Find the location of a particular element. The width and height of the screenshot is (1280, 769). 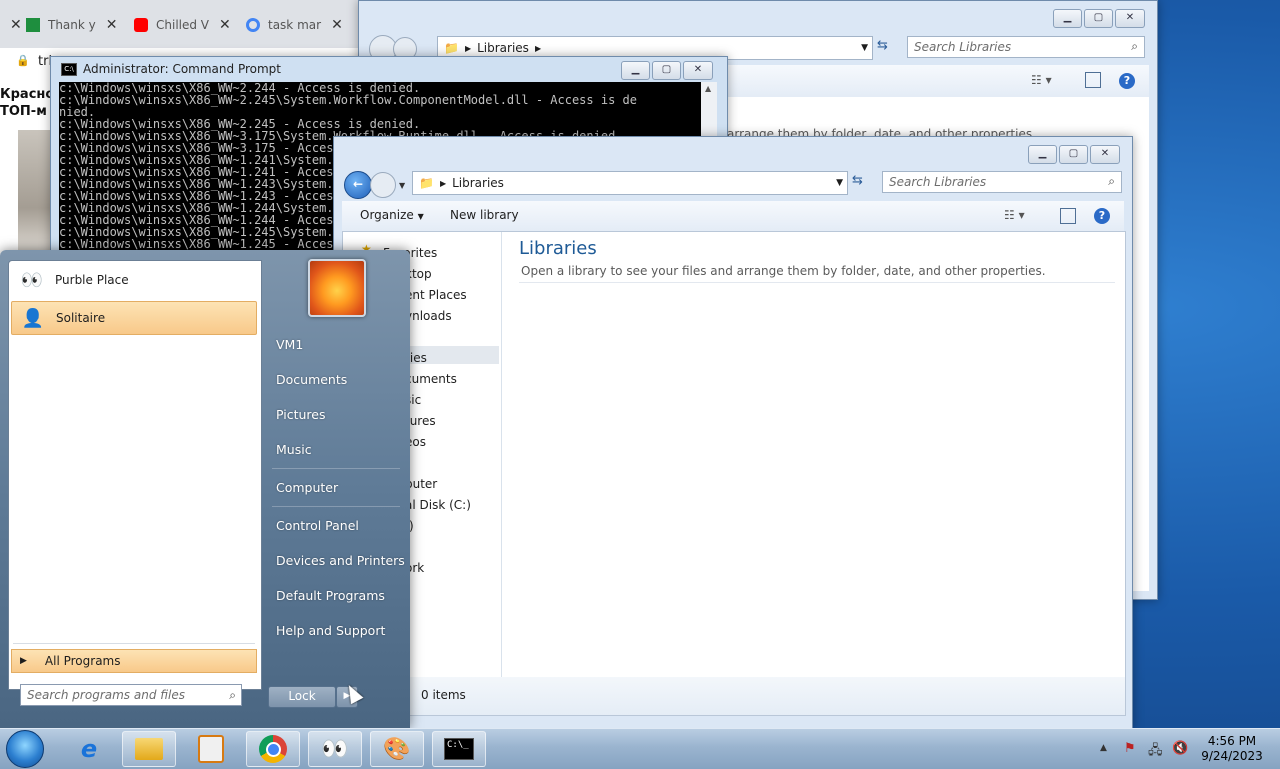

nav-item: cuments is located at coordinates (431, 379).